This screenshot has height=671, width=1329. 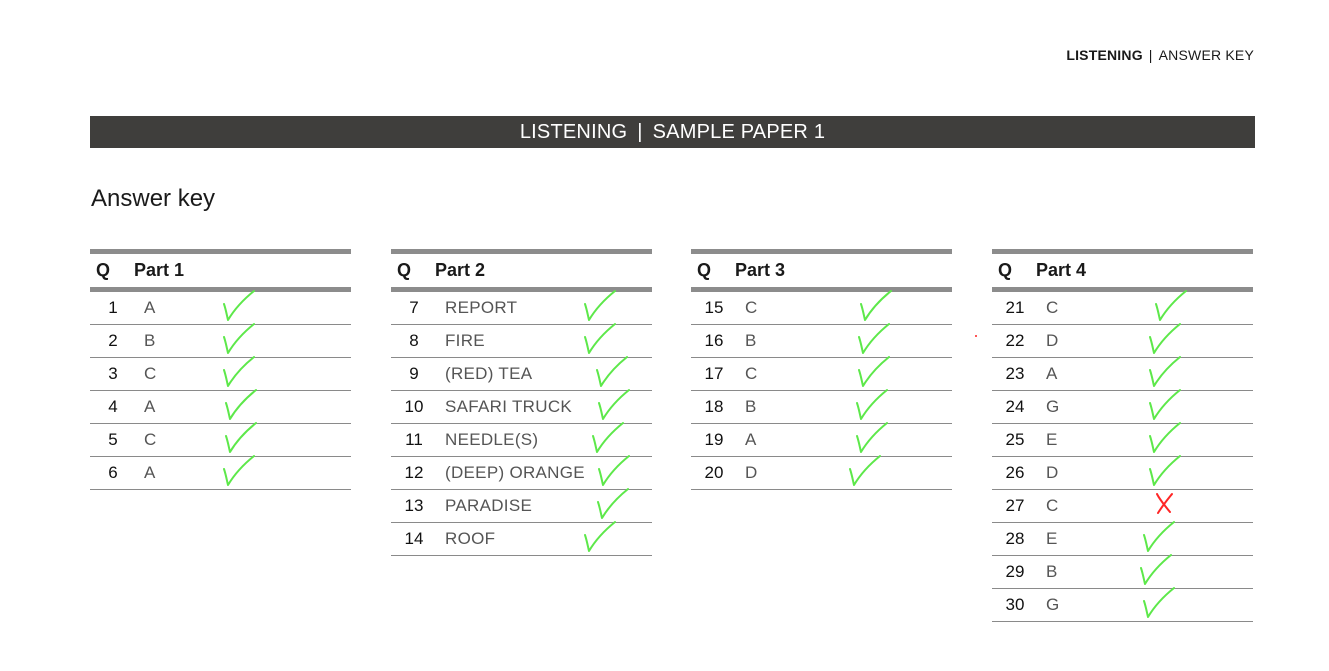 I want to click on part-column-header: Part 1, so click(x=159, y=270).